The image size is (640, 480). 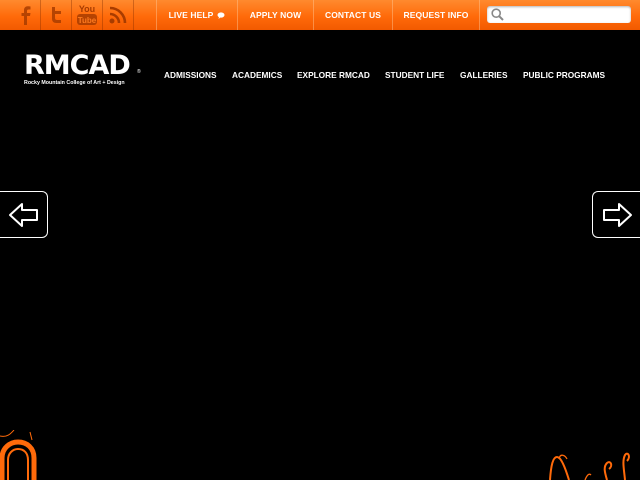 I want to click on nav-explore-rmcad: EXPLORE RMCAD, so click(x=333, y=77).